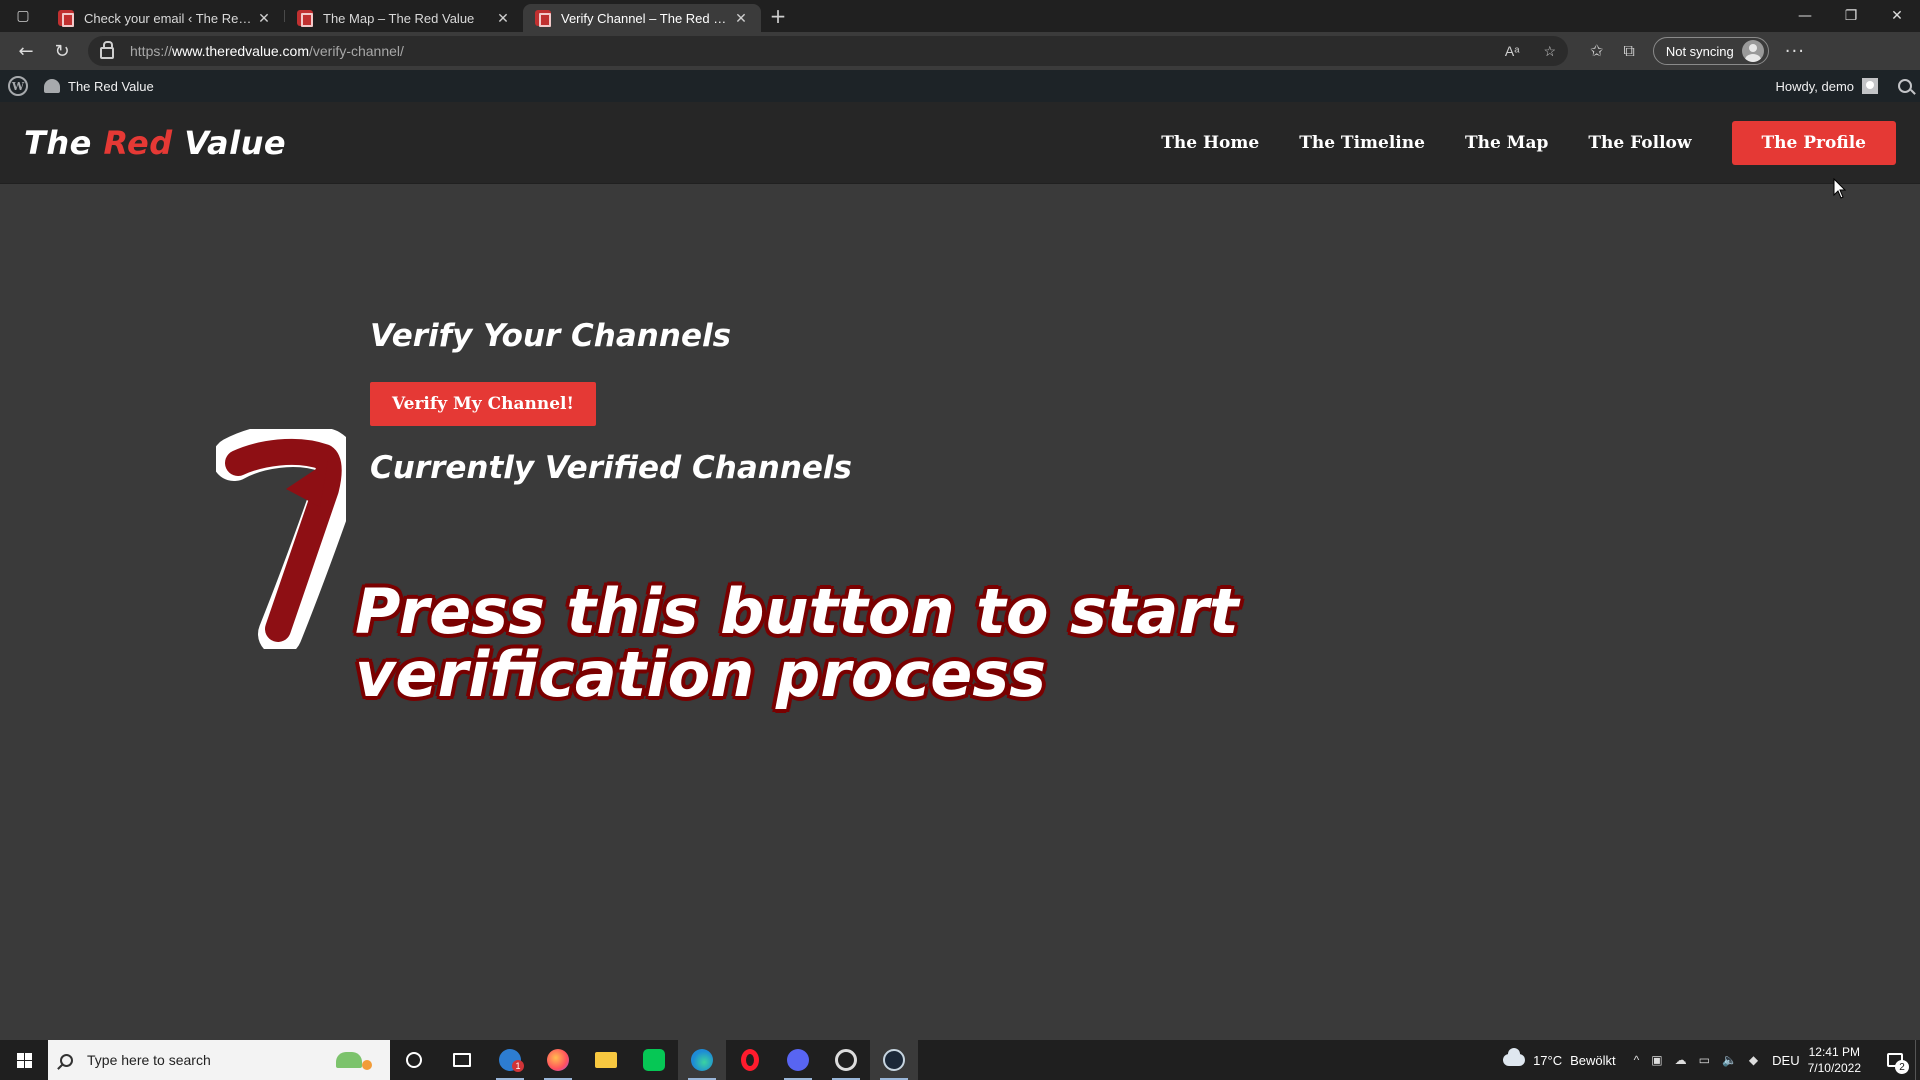 This screenshot has height=1080, width=1920. What do you see at coordinates (1834, 1068) in the screenshot?
I see `clock-date: 7/10/2022` at bounding box center [1834, 1068].